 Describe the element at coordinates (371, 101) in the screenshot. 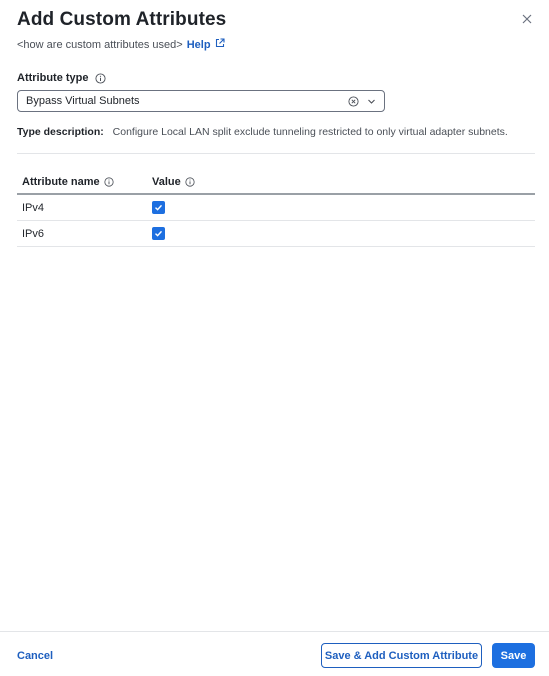

I see `chevron-down-icon` at that location.